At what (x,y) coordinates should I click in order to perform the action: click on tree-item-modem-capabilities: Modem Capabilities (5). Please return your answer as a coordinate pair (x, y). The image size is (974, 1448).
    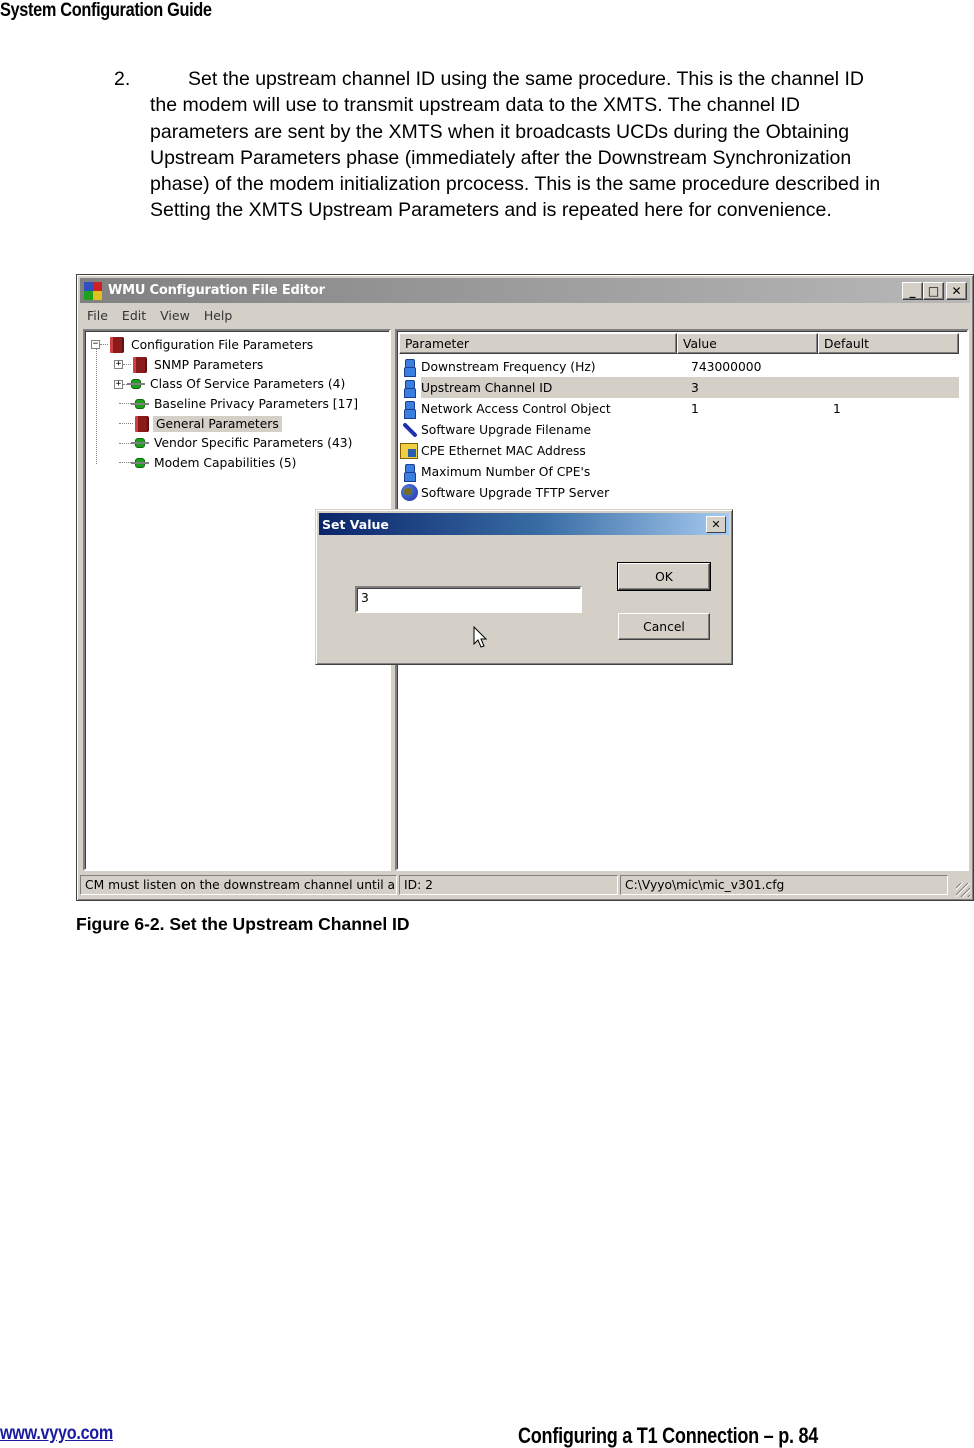
    Looking at the image, I should click on (226, 463).